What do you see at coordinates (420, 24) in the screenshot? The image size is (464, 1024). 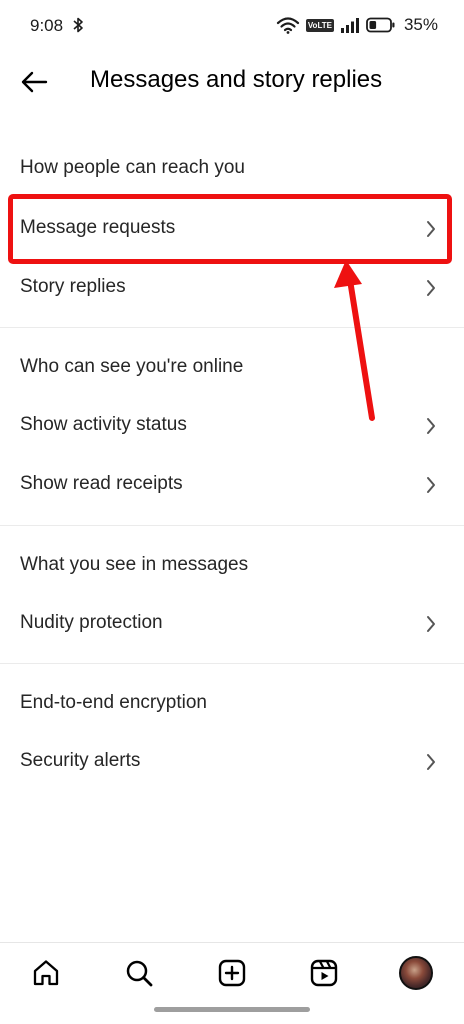 I see `battery-percent: 35%` at bounding box center [420, 24].